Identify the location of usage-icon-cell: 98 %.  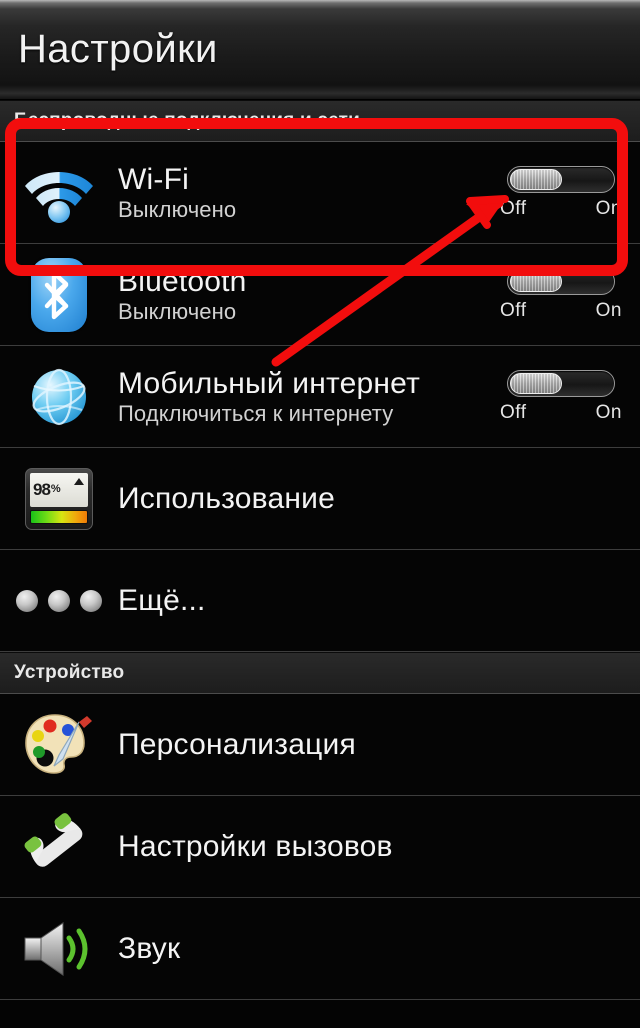
(59, 498).